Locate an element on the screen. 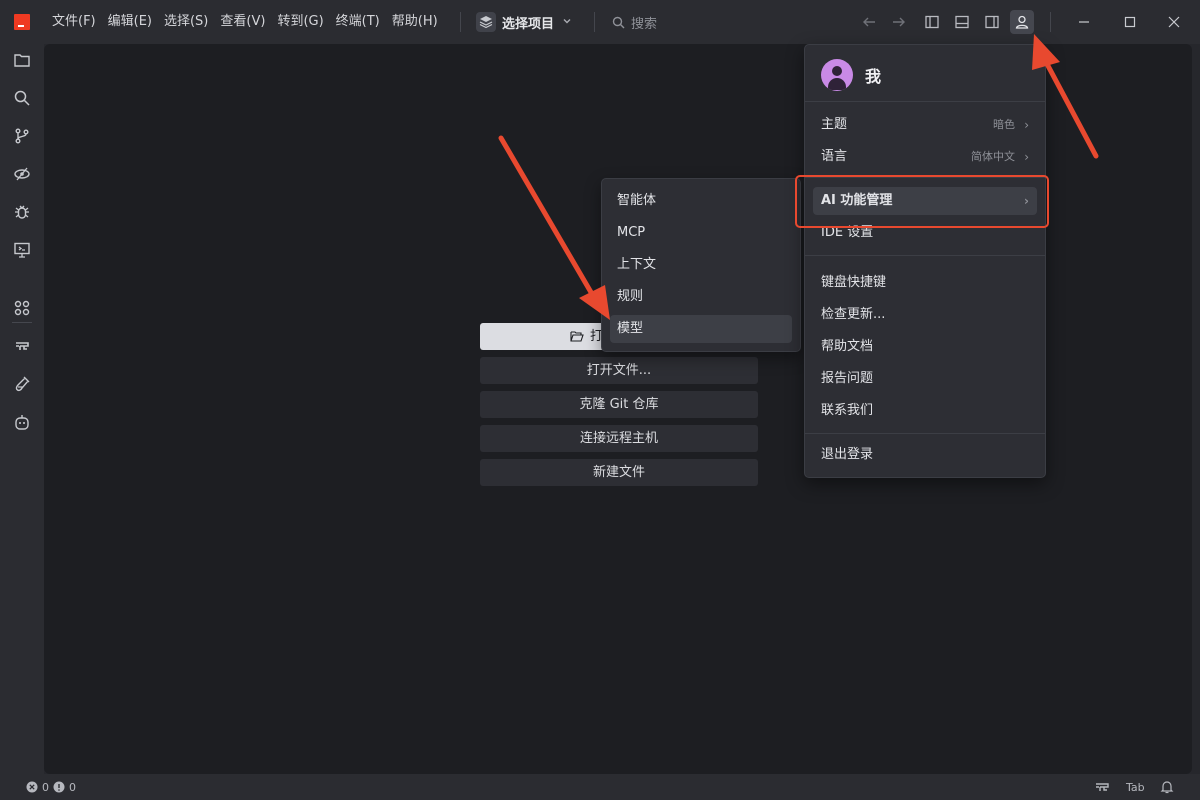  activity-bar is located at coordinates (22, 409).